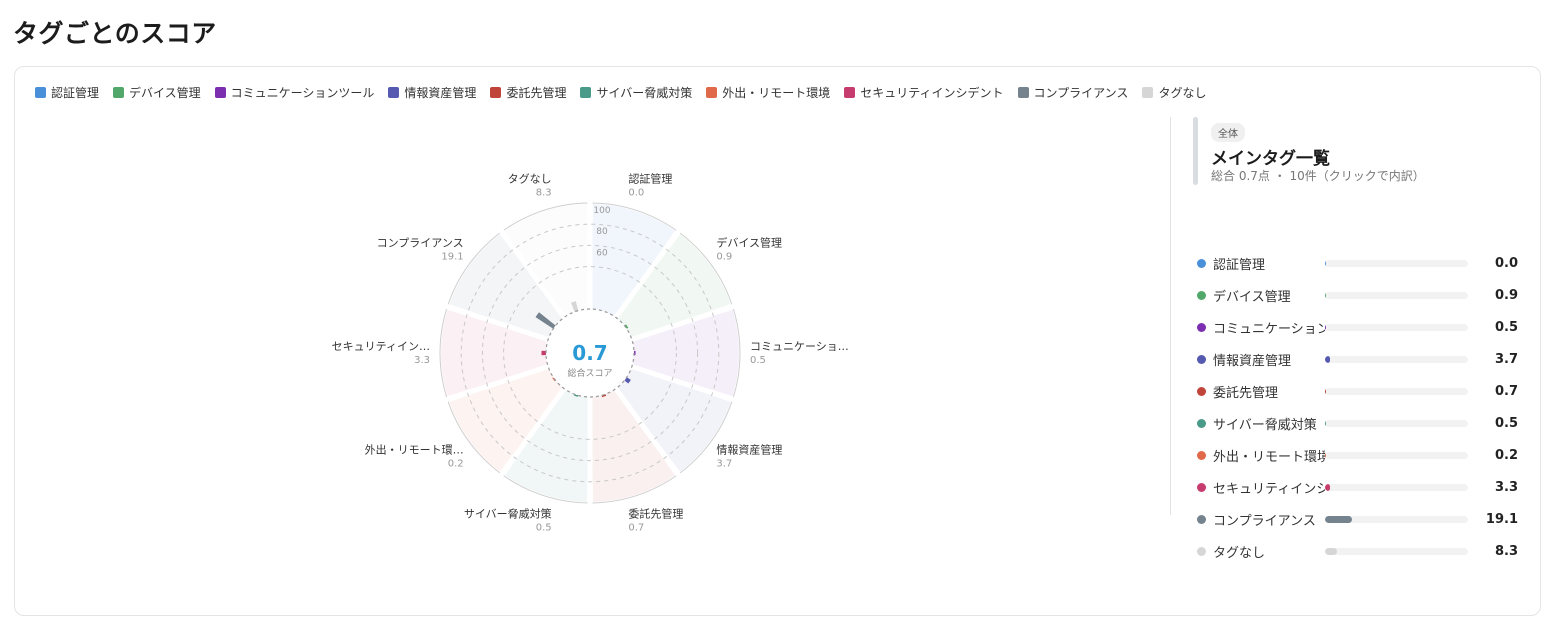 The width and height of the screenshot is (1548, 624). What do you see at coordinates (1270, 159) in the screenshot?
I see `panel-title: メインタグ一覧` at bounding box center [1270, 159].